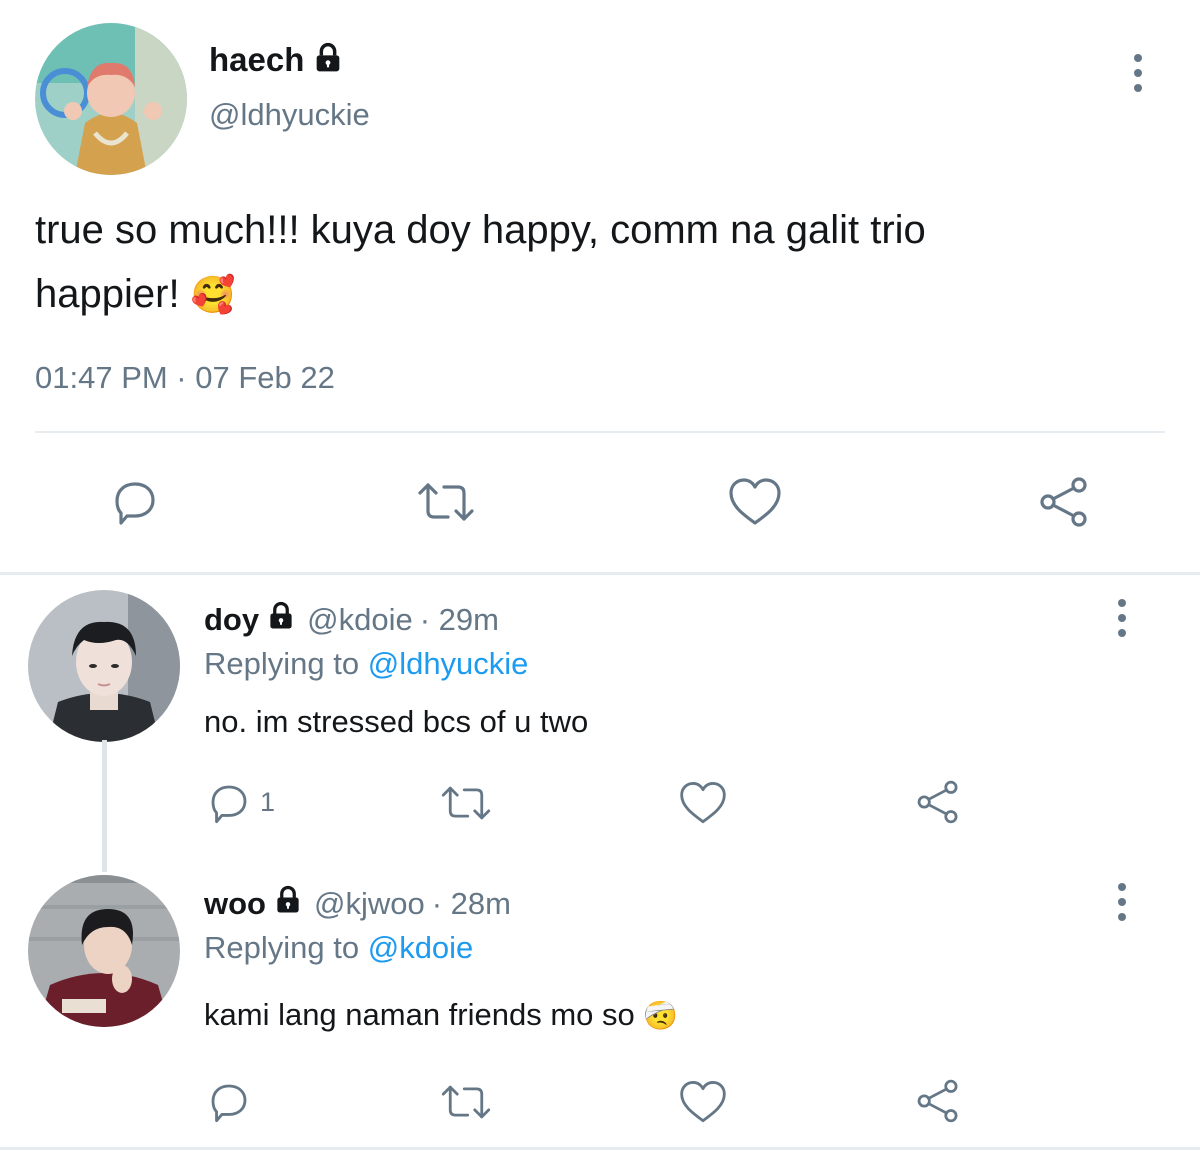 The height and width of the screenshot is (1151, 1200). What do you see at coordinates (466, 803) in the screenshot?
I see `reply-1-retweet-icon` at bounding box center [466, 803].